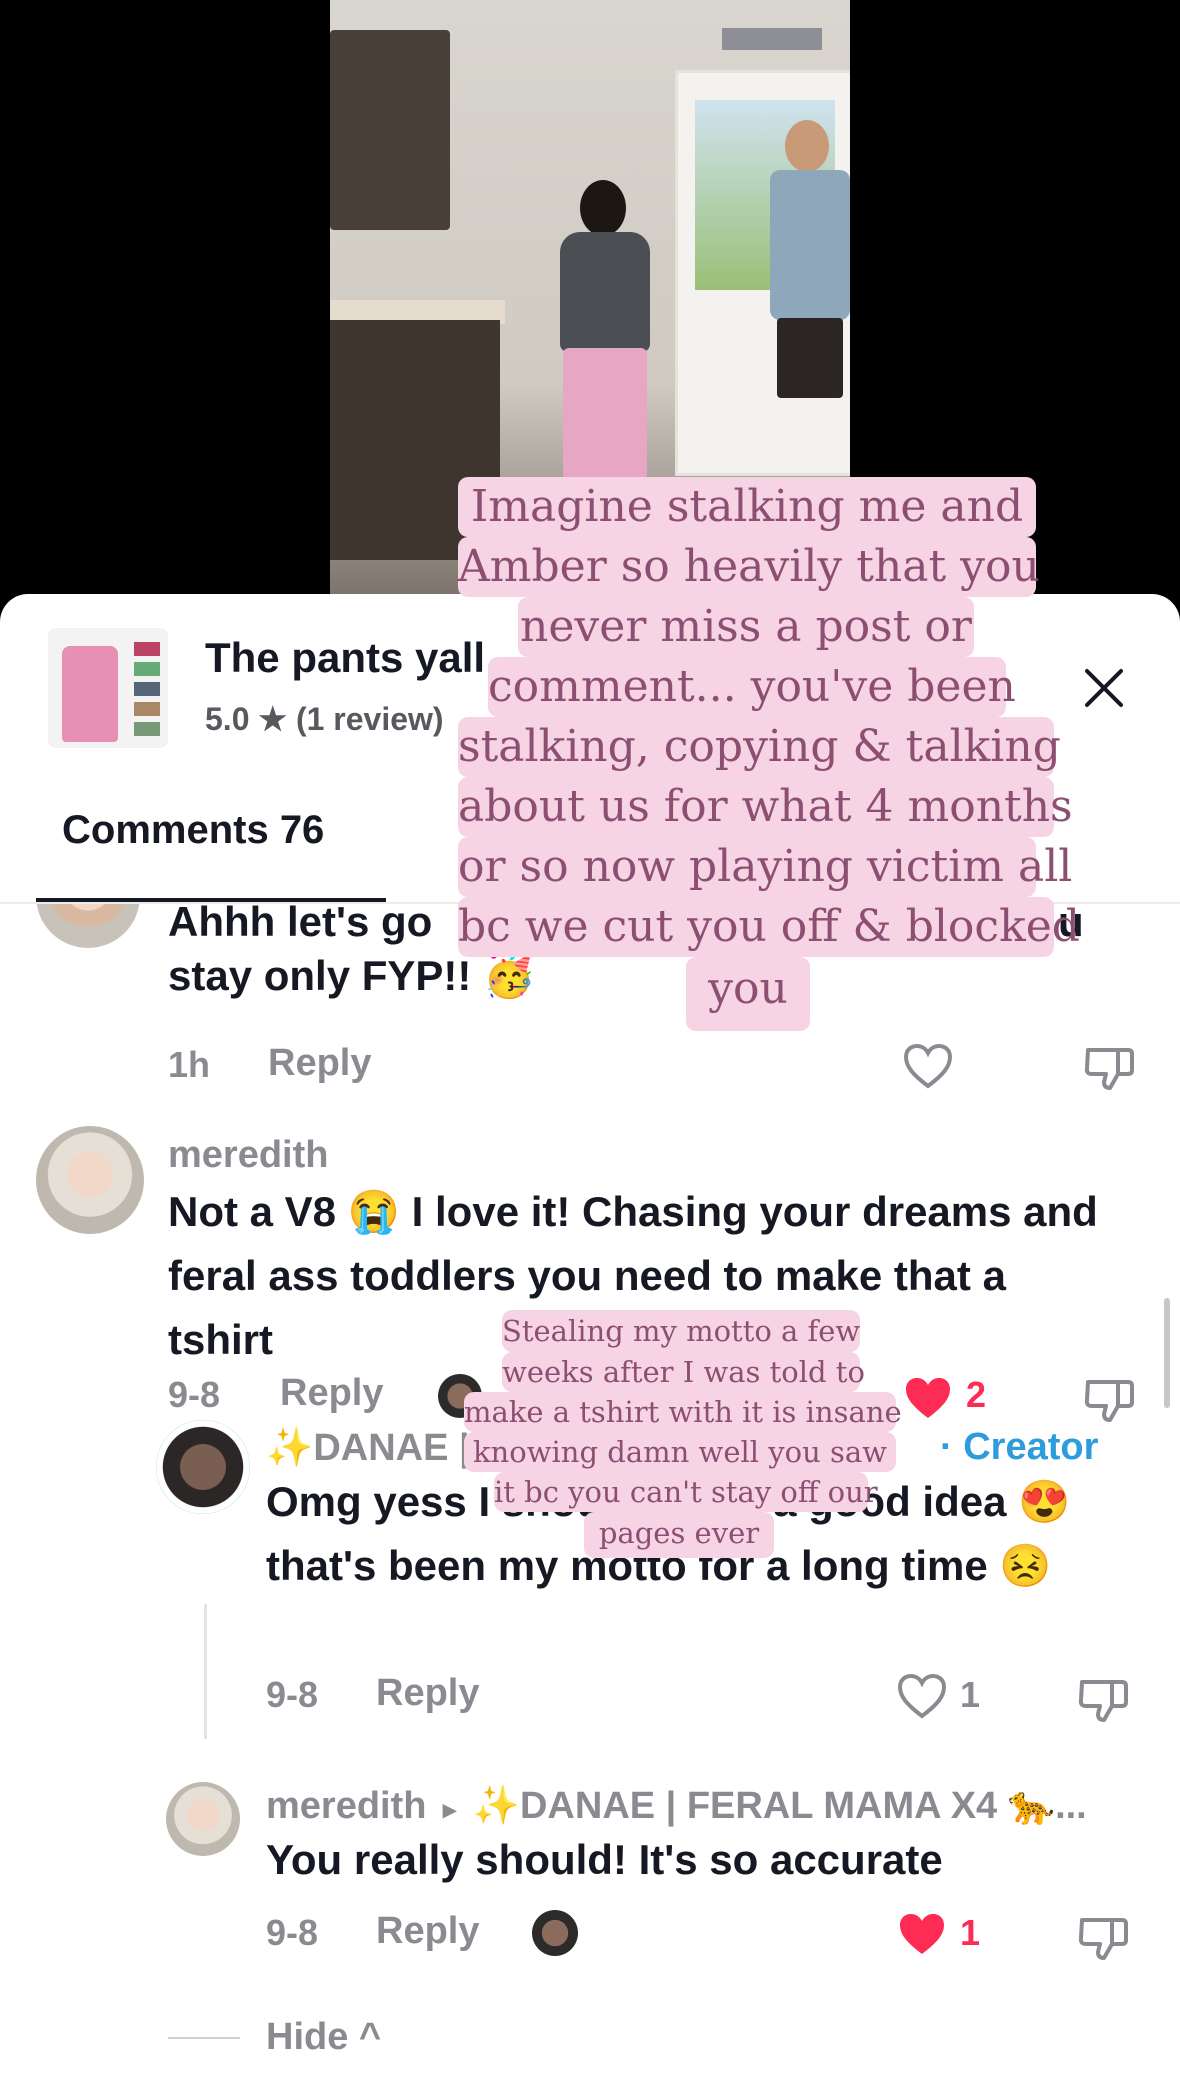 Image resolution: width=1180 pixels, height=2084 pixels. Describe the element at coordinates (765, 807) in the screenshot. I see `overlay-line: about us for what 4 months` at that location.